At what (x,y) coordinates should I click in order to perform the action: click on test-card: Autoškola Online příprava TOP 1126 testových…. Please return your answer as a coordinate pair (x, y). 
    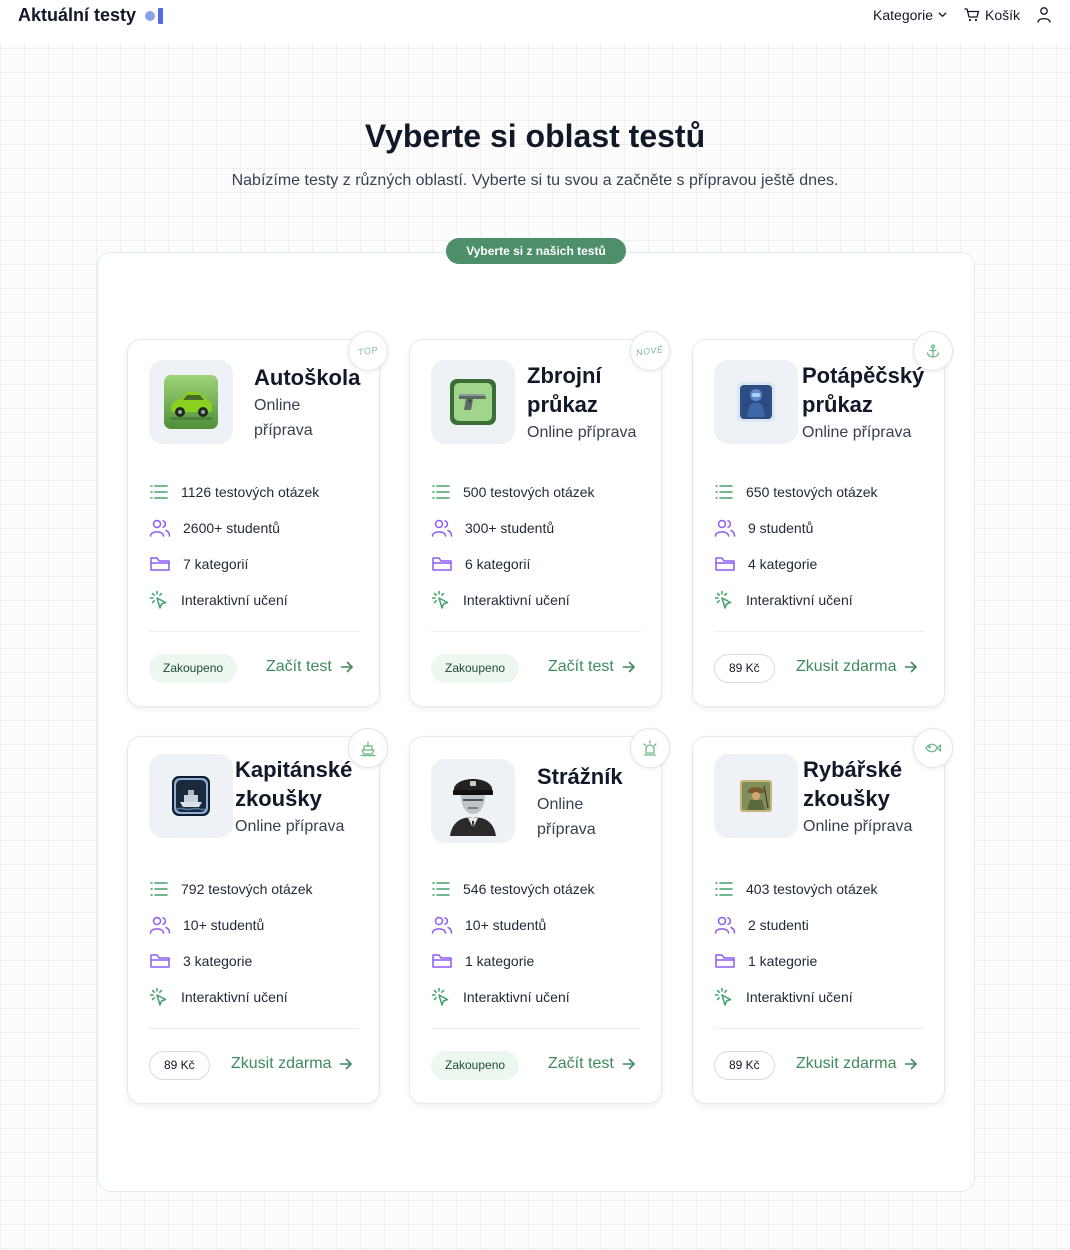
    Looking at the image, I should click on (257, 519).